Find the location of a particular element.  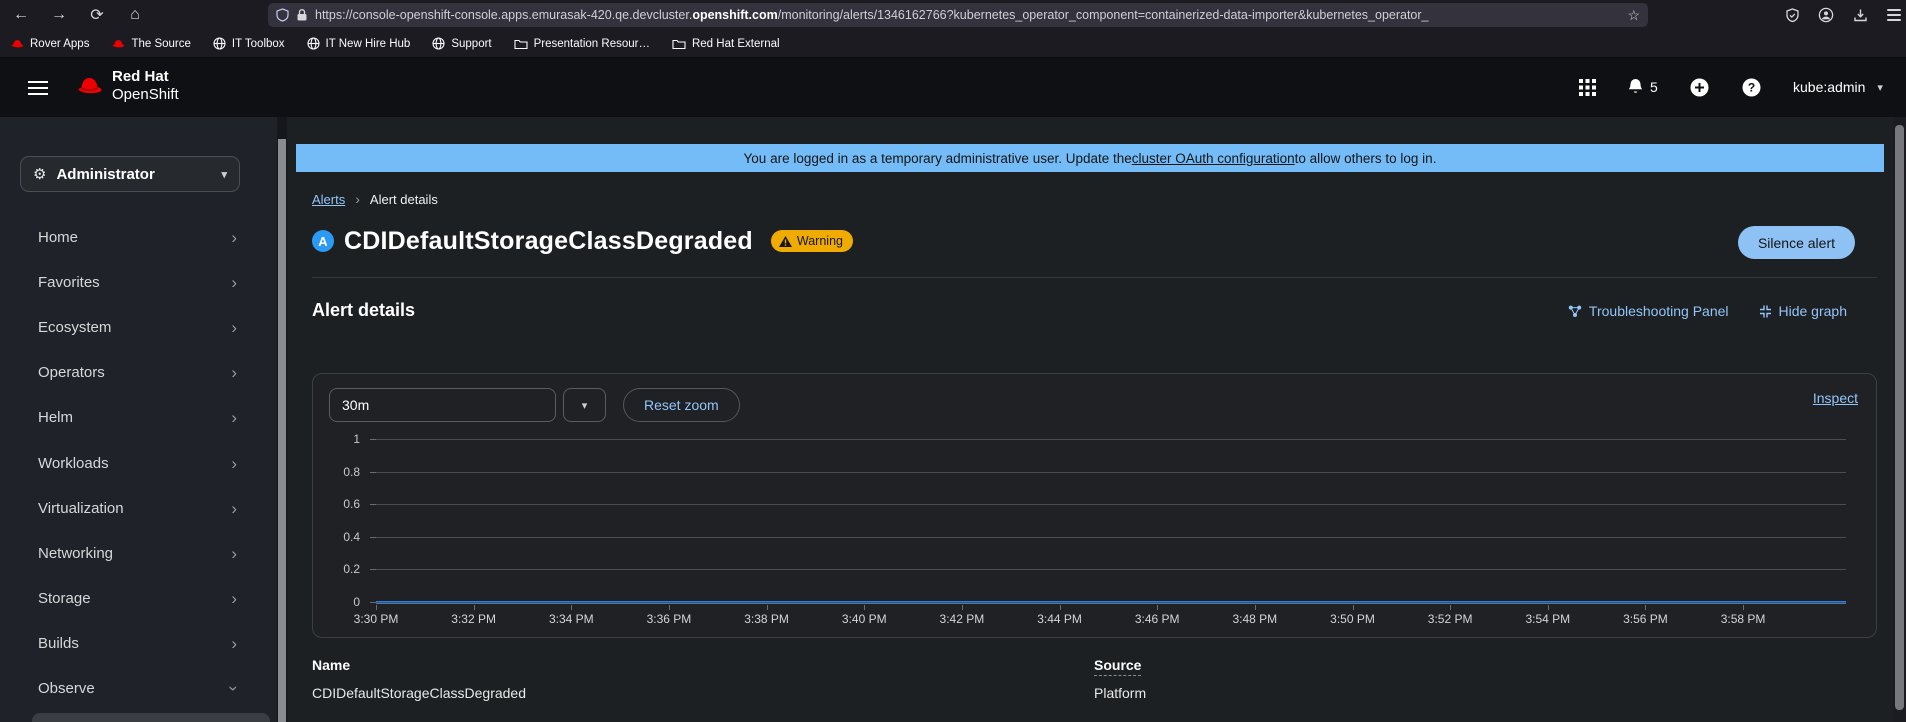

oauth-config-link: cluster OAuth configuration is located at coordinates (1213, 158).